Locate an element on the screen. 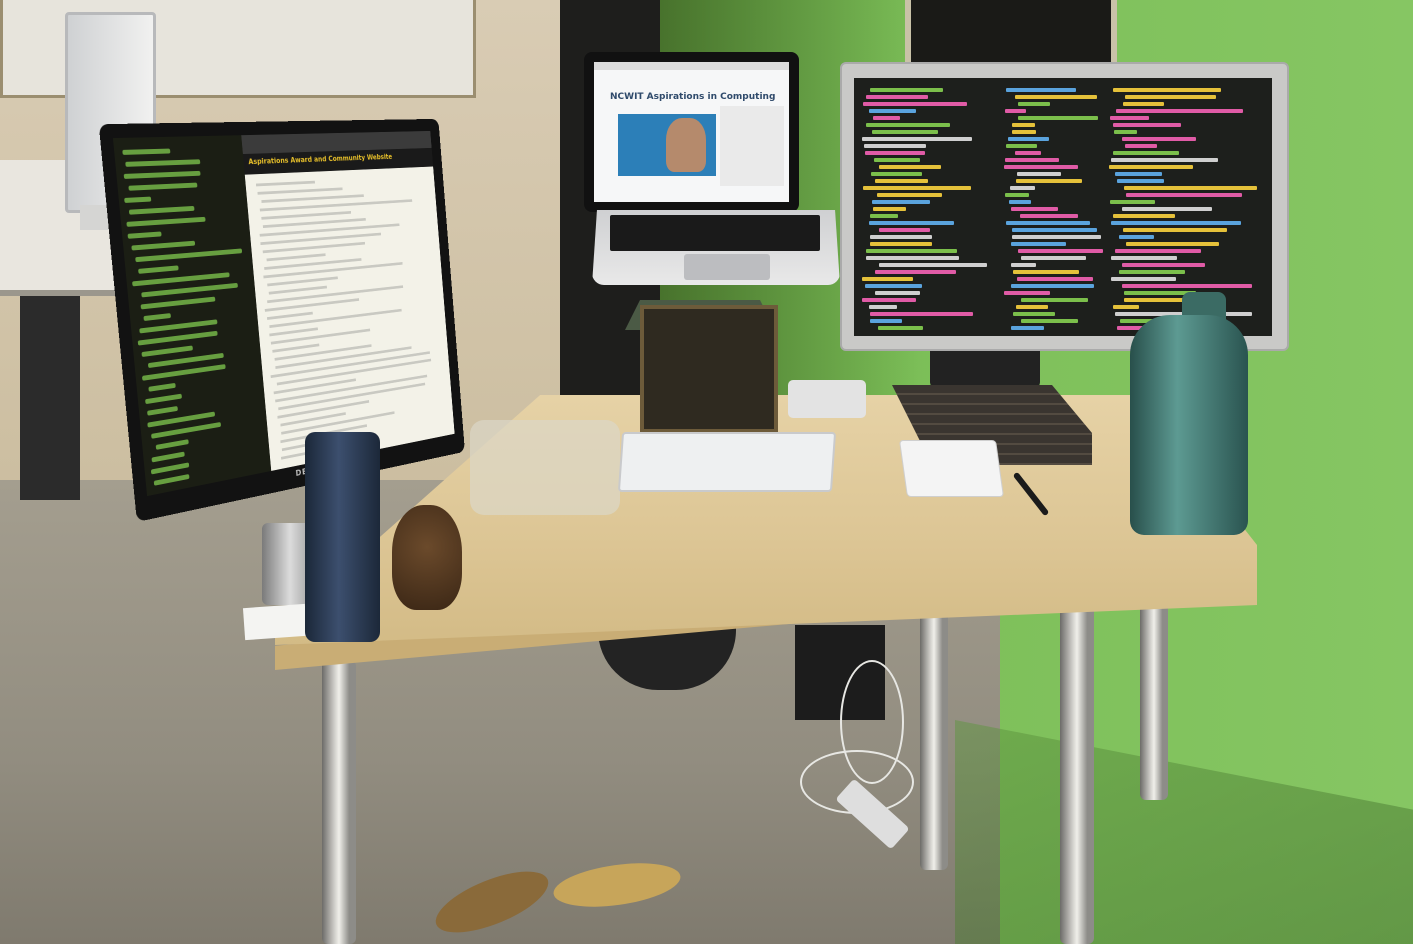 Image resolution: width=1413 pixels, height=944 pixels. desk-leg-front-right is located at coordinates (1077, 772).